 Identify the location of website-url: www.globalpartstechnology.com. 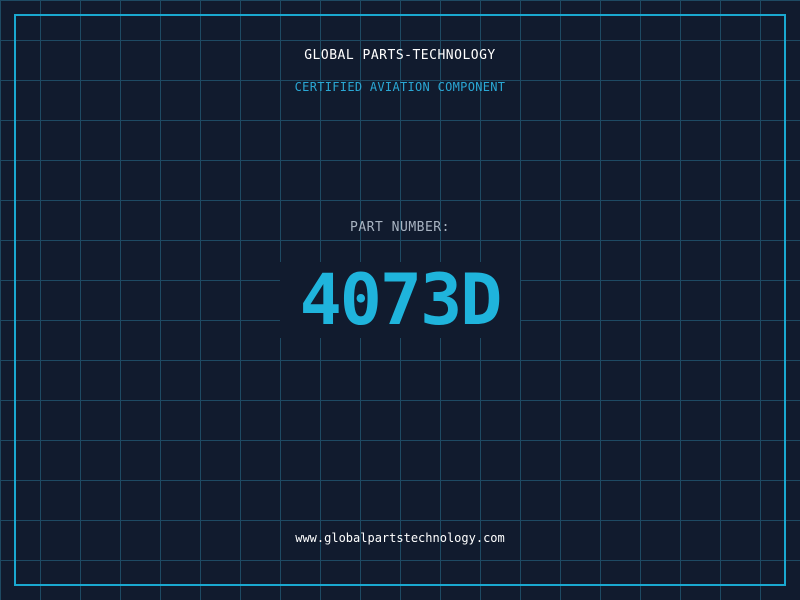
(400, 538).